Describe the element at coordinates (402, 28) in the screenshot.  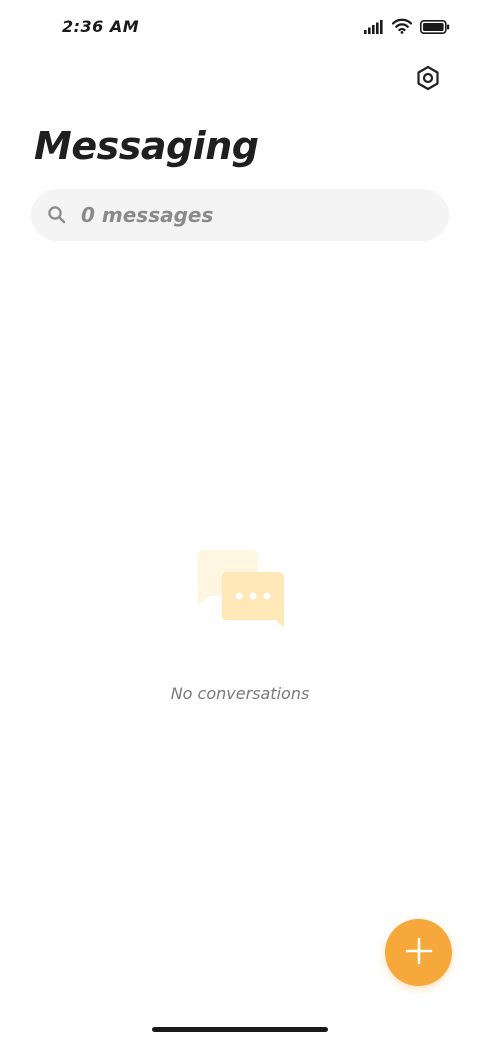
I see `wifi-icon` at that location.